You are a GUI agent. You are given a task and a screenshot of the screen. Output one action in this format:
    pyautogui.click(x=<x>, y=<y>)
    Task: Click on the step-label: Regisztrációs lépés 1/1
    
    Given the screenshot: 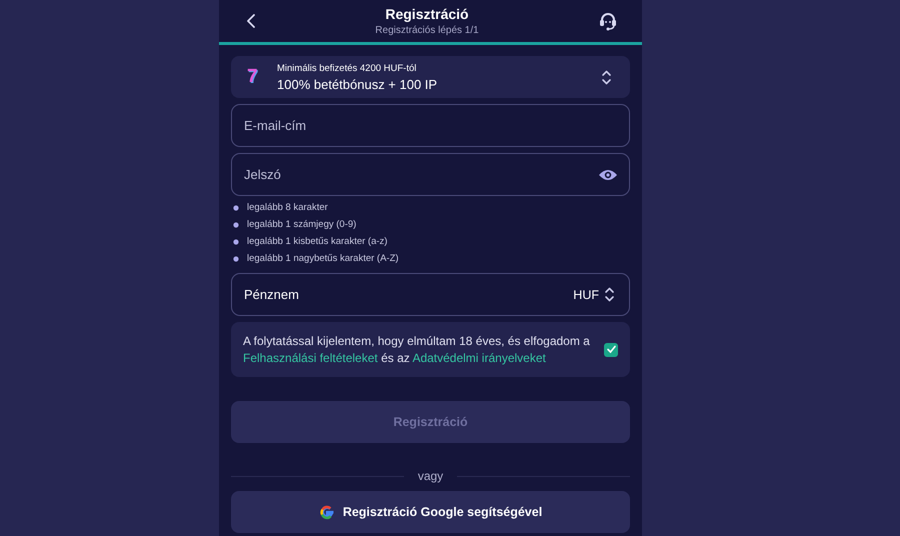 What is the action you would take?
    pyautogui.click(x=427, y=30)
    